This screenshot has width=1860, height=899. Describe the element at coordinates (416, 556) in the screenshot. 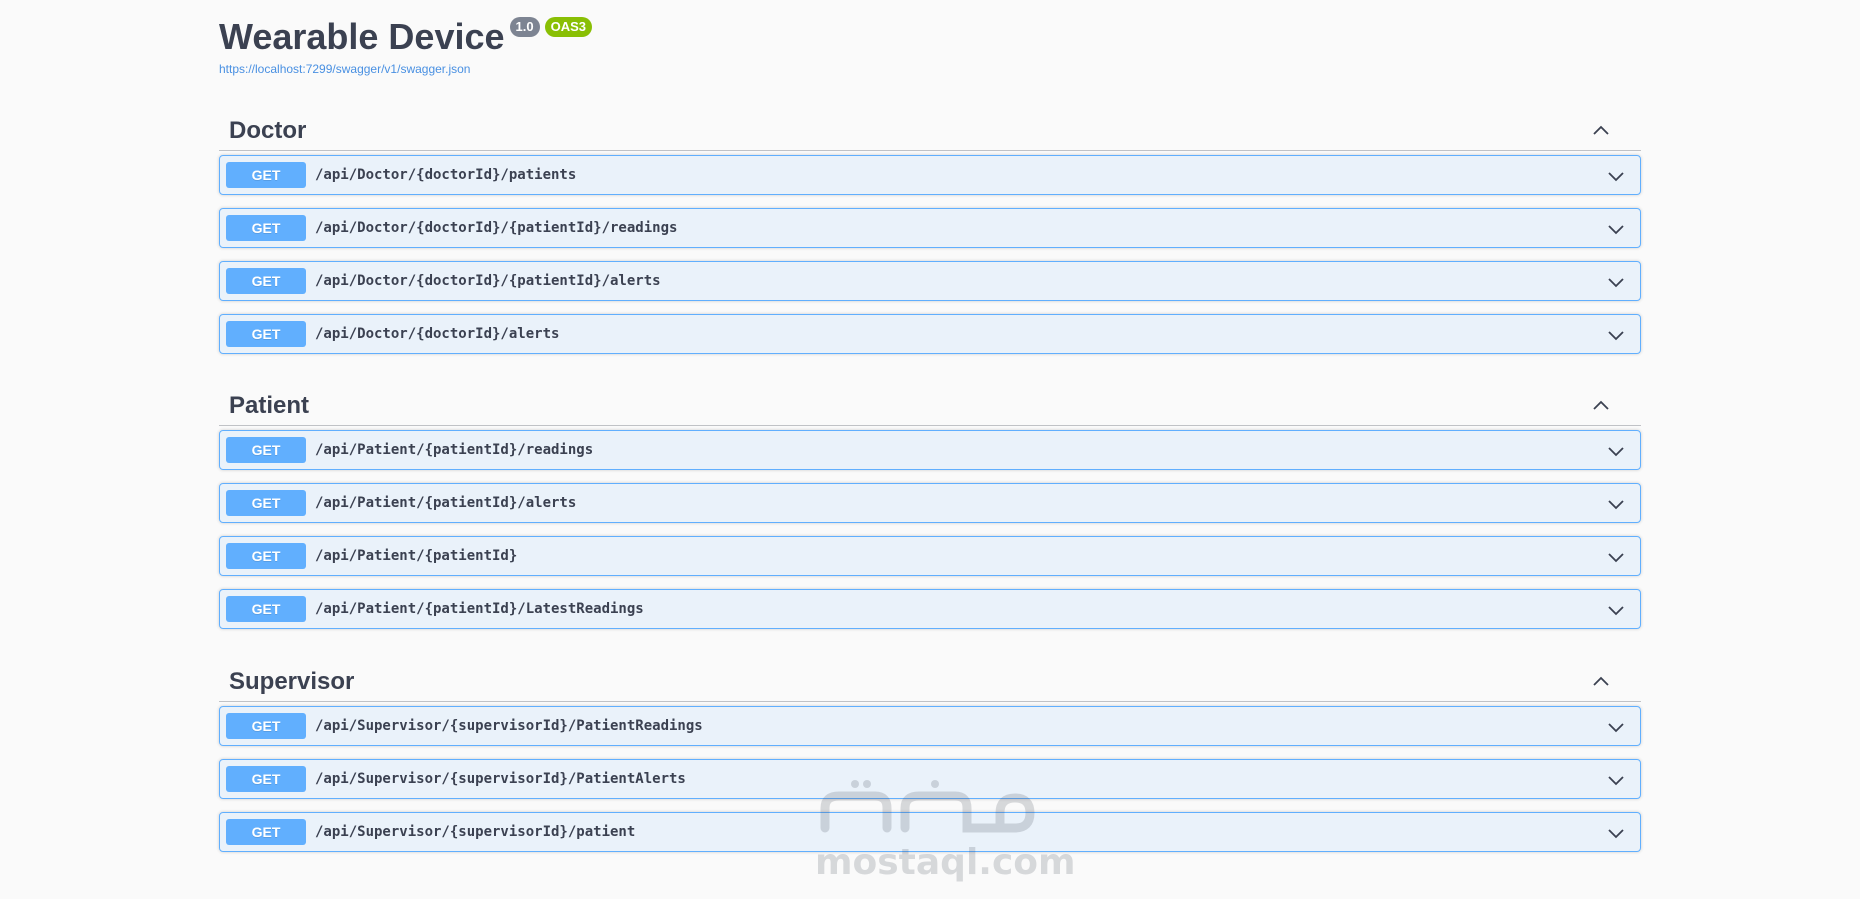

I see `operation-path: /api/Patient/{patientId}` at that location.